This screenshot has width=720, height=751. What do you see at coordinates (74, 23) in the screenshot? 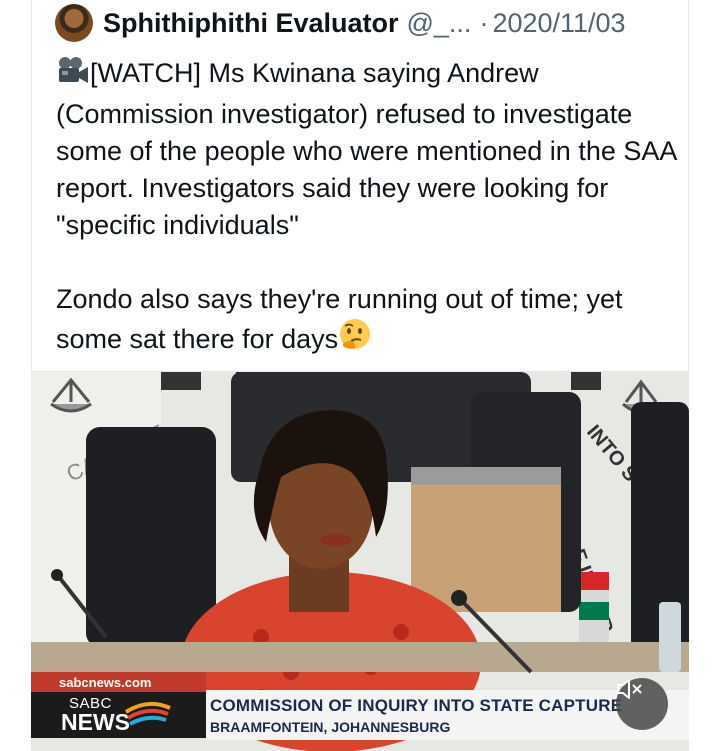
I see `avatar` at bounding box center [74, 23].